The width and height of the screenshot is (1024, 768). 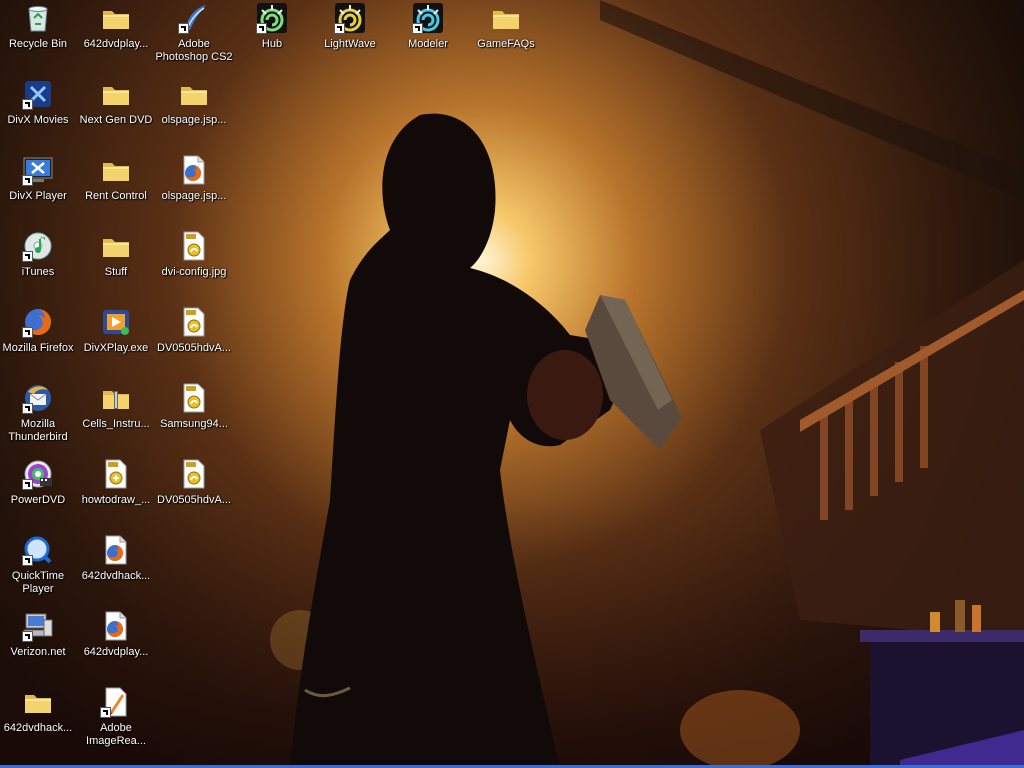 I want to click on desktop-icon-label: LightWave, so click(x=350, y=44).